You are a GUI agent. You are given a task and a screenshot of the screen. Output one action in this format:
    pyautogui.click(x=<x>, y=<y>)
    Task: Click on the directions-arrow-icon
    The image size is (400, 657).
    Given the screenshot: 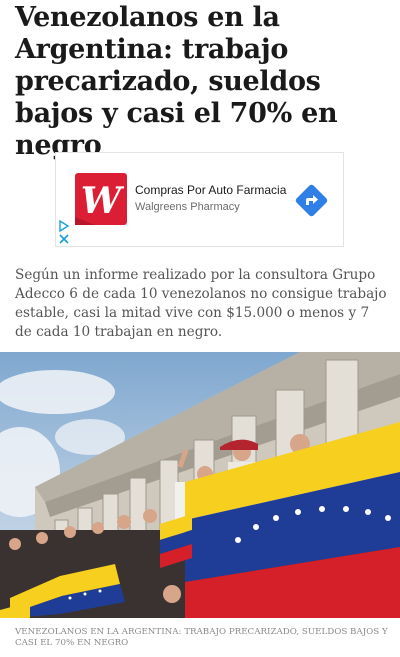 What is the action you would take?
    pyautogui.click(x=311, y=200)
    